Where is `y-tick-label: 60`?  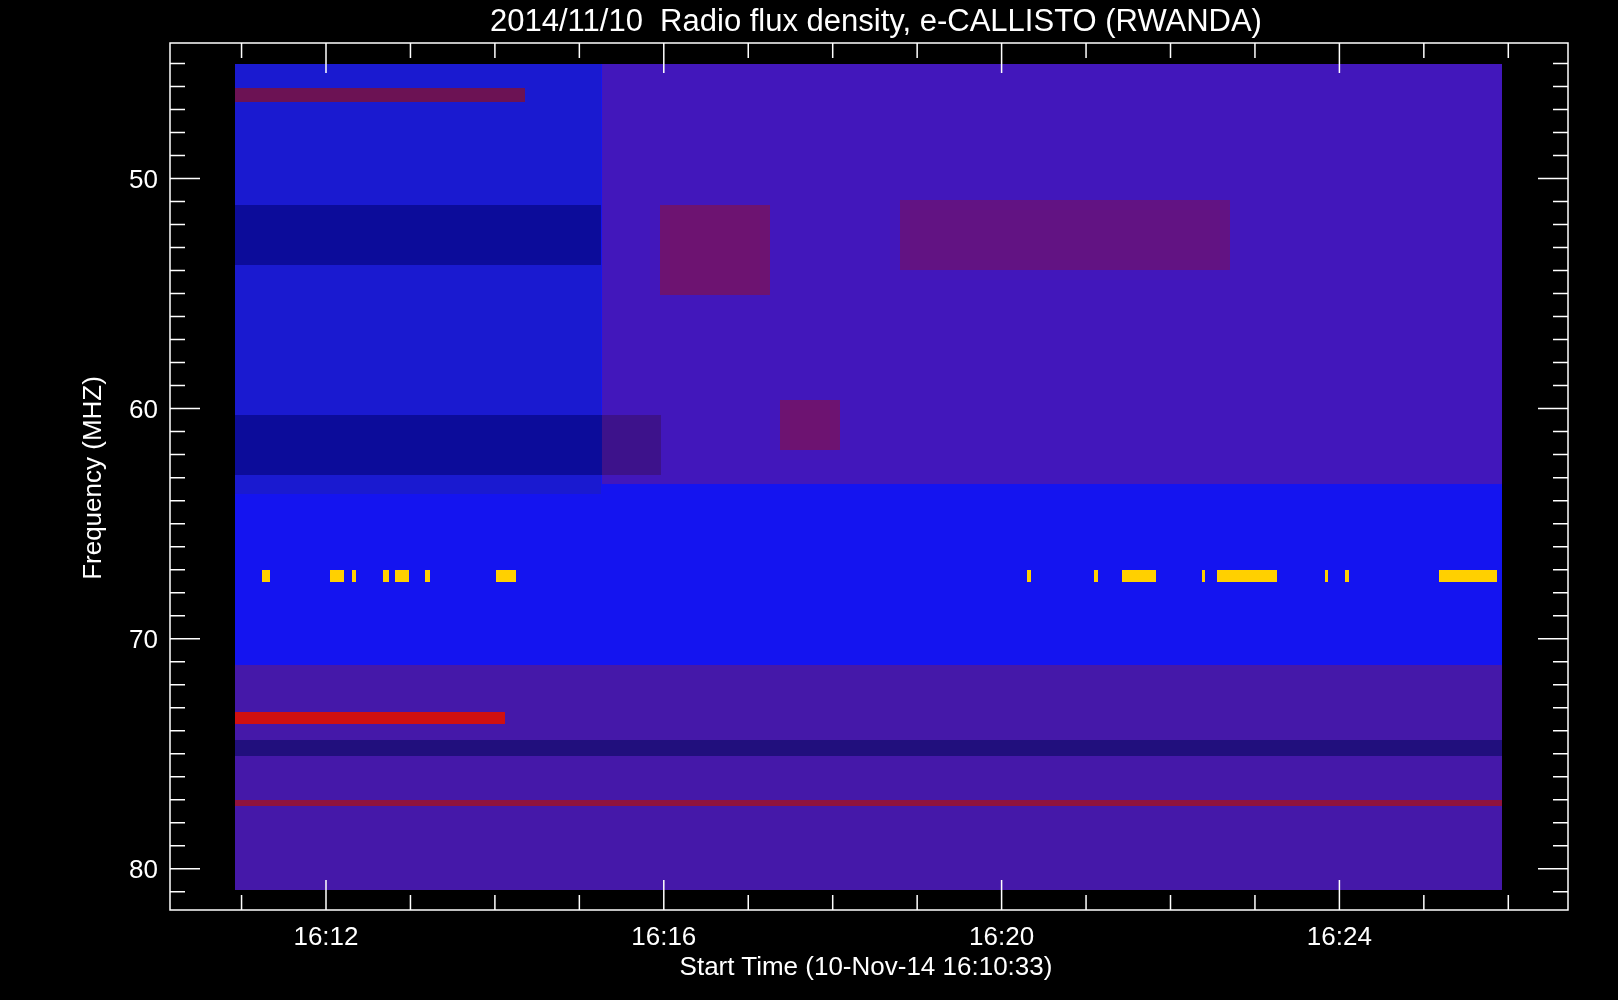 y-tick-label: 60 is located at coordinates (143, 408).